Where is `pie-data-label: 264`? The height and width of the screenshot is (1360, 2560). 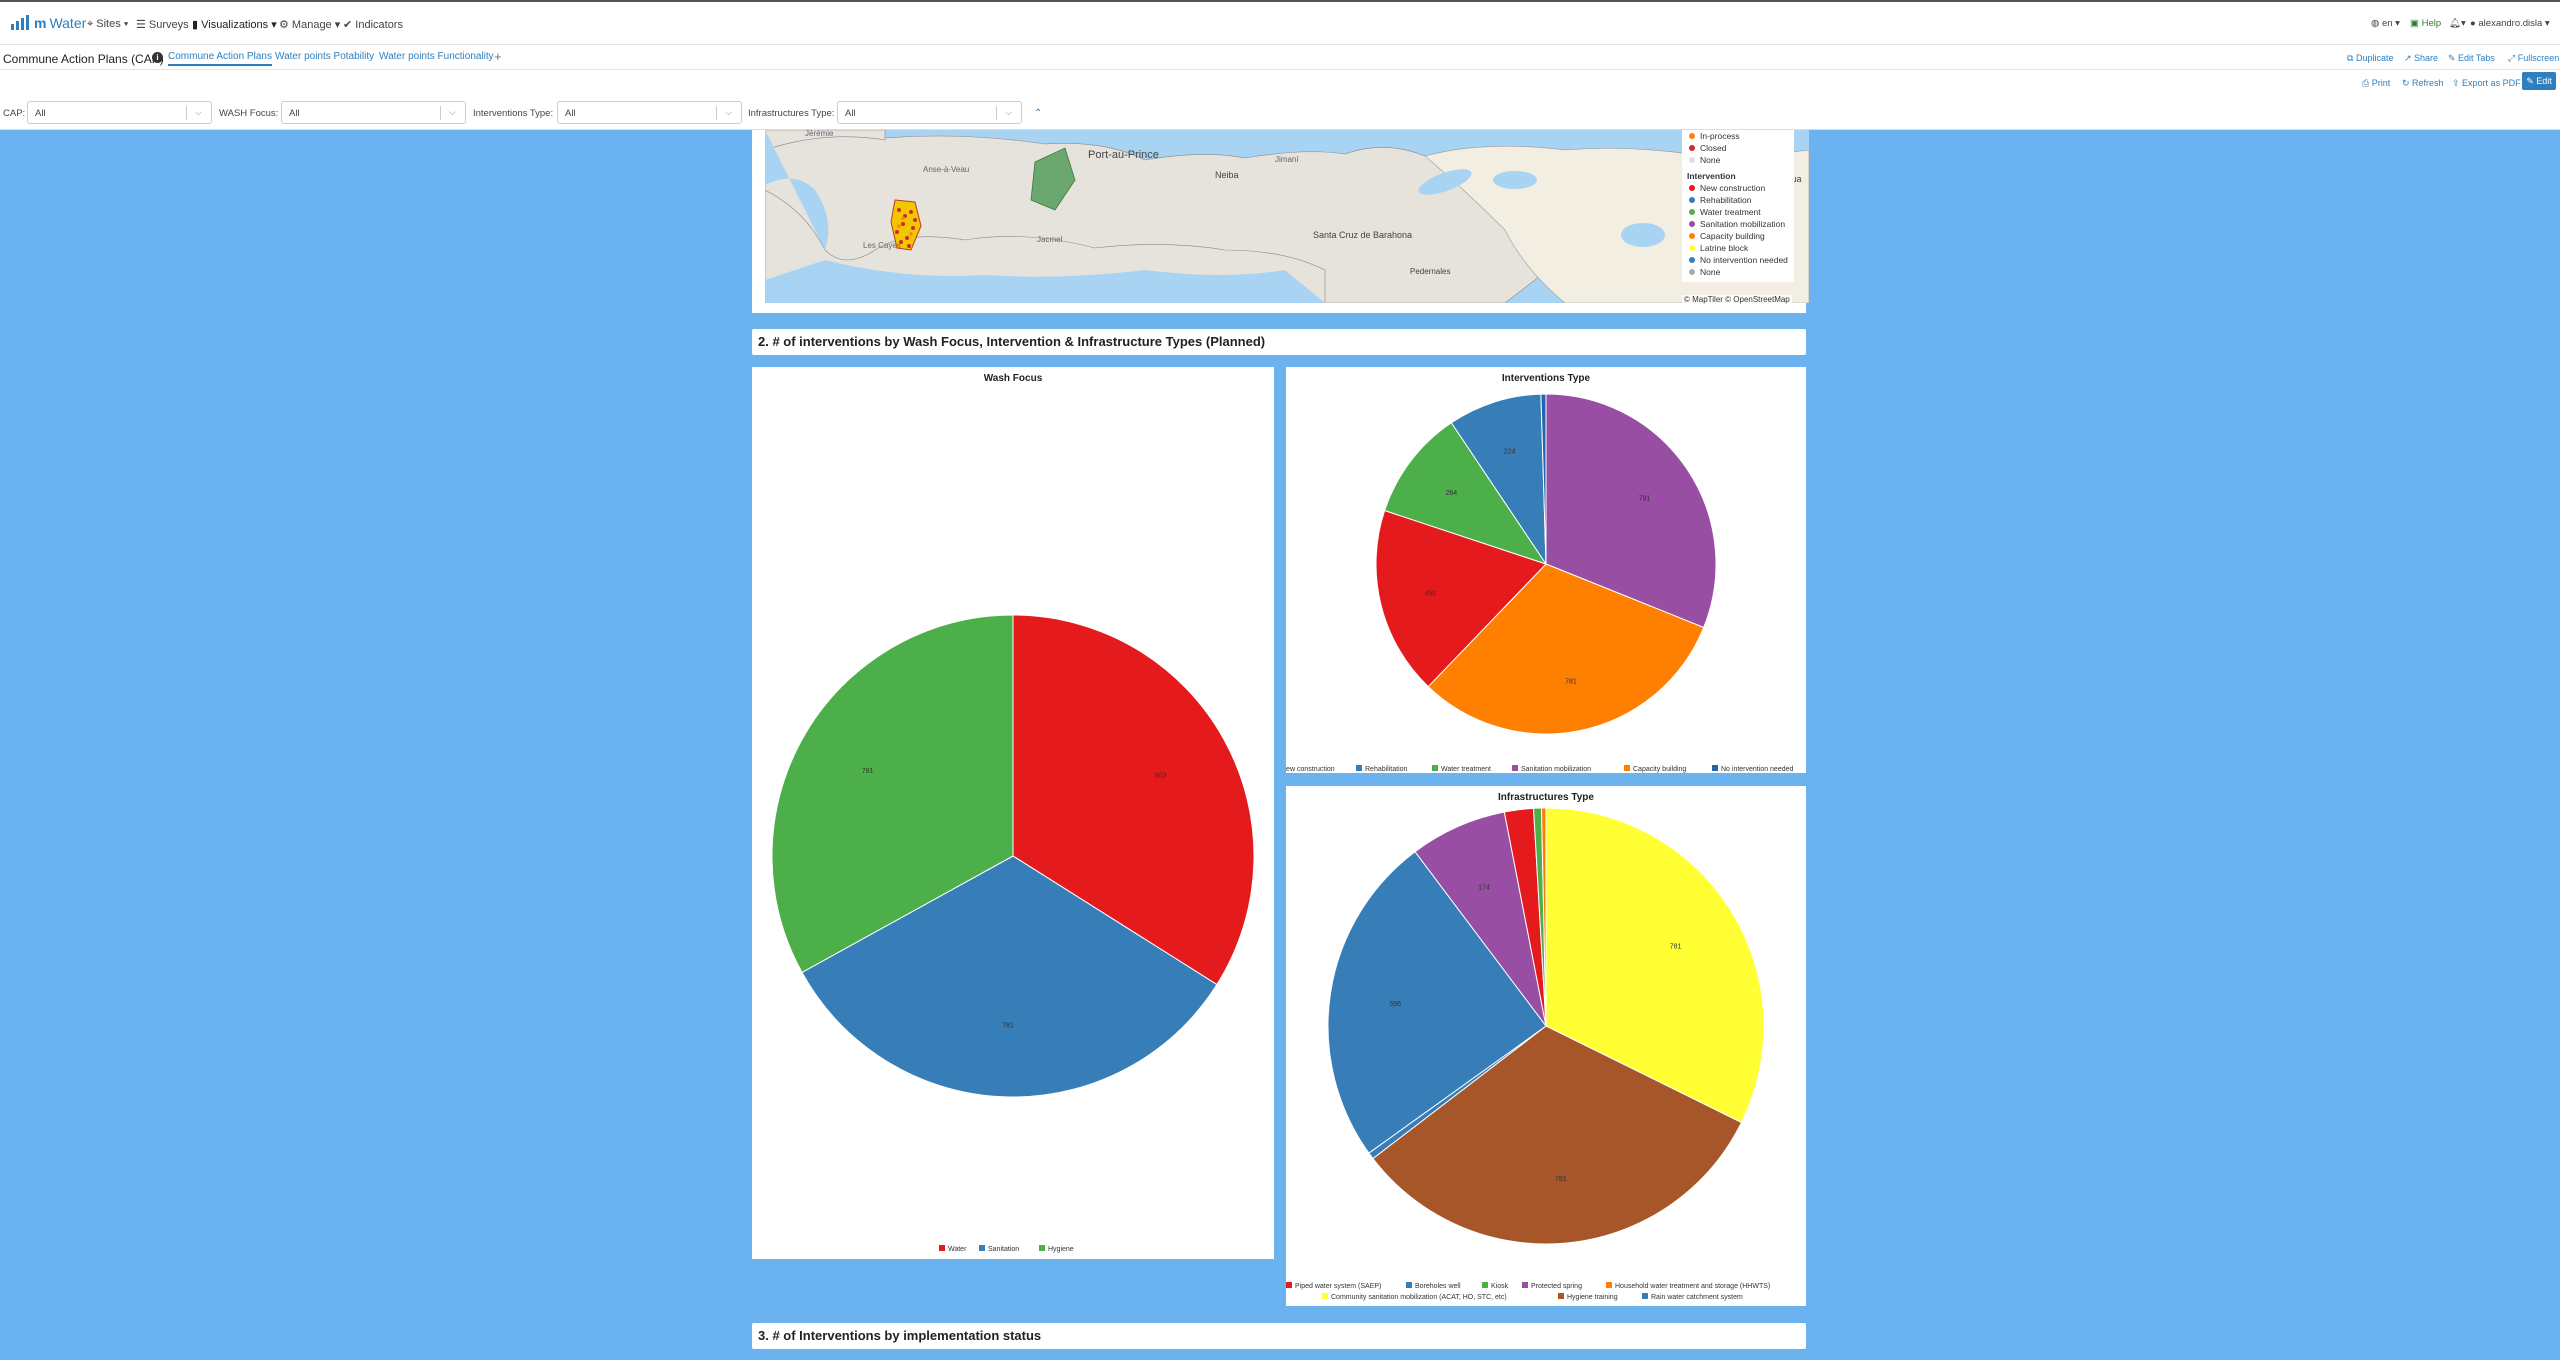
pie-data-label: 264 is located at coordinates (1451, 493).